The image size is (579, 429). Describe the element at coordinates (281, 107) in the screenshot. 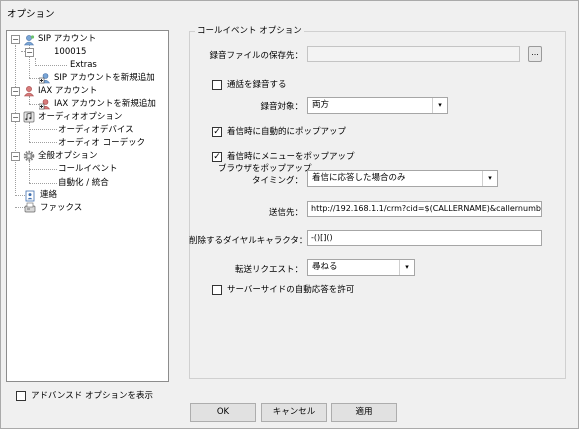

I see `record-target-label: 録音対象：` at that location.